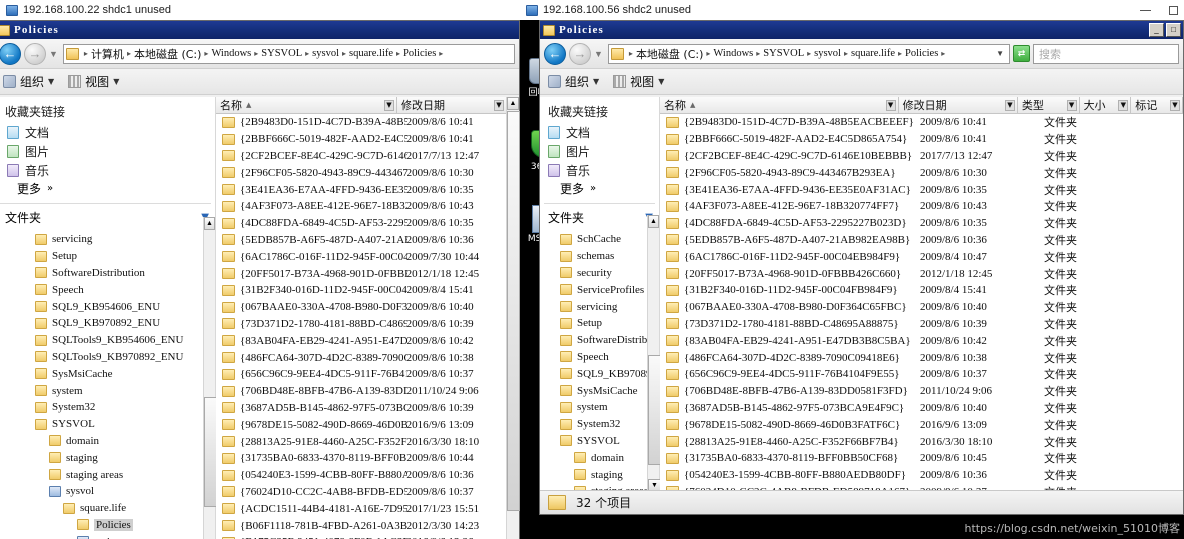 This screenshot has width=1184, height=539. Describe the element at coordinates (107, 54) in the screenshot. I see `breadcrumb-item-0: 计算机` at that location.